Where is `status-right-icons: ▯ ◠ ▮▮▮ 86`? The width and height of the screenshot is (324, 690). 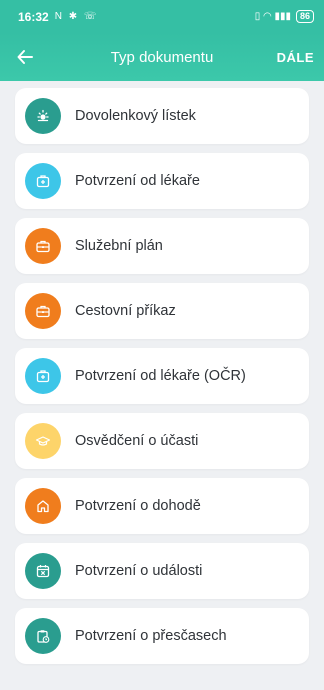
status-right-icons: ▯ ◠ ▮▮▮ 86 is located at coordinates (284, 16).